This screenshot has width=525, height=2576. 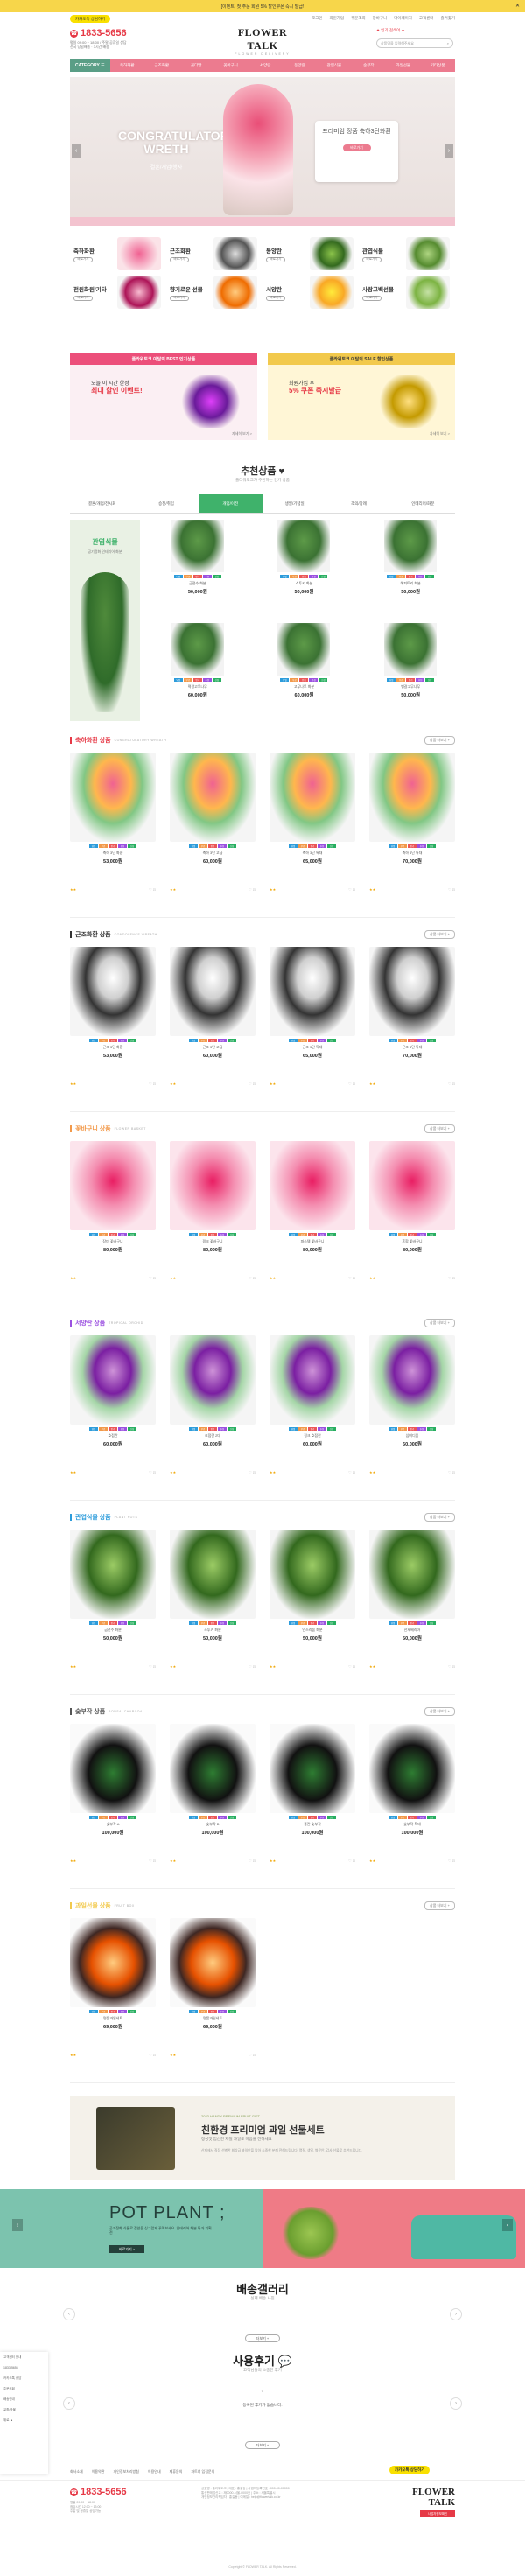 I want to click on product-card: 당일 무료 인기 추천 신상 핑크 꽃바구니 80,000원 ★★ ♡ ⊡, so click(x=213, y=1211).